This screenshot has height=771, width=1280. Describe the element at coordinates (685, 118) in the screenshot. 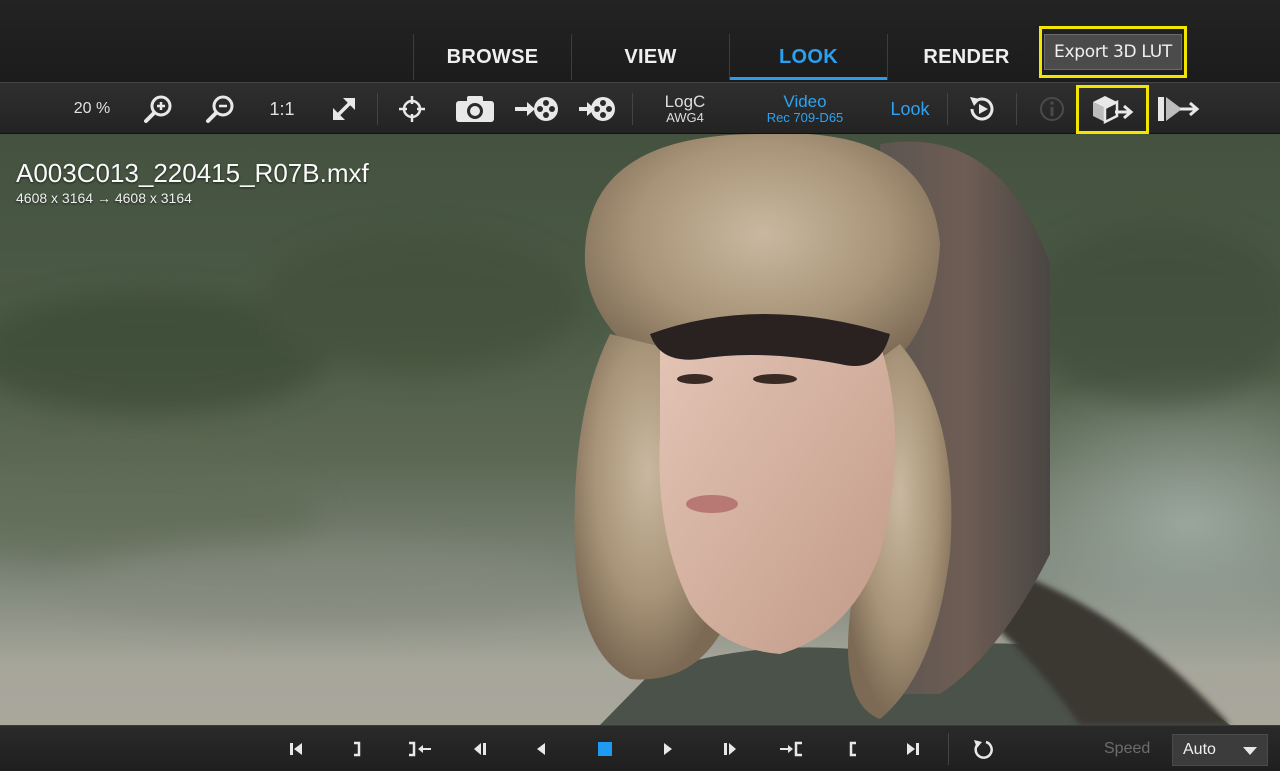

I see `input-gamut-label: AWG4` at that location.